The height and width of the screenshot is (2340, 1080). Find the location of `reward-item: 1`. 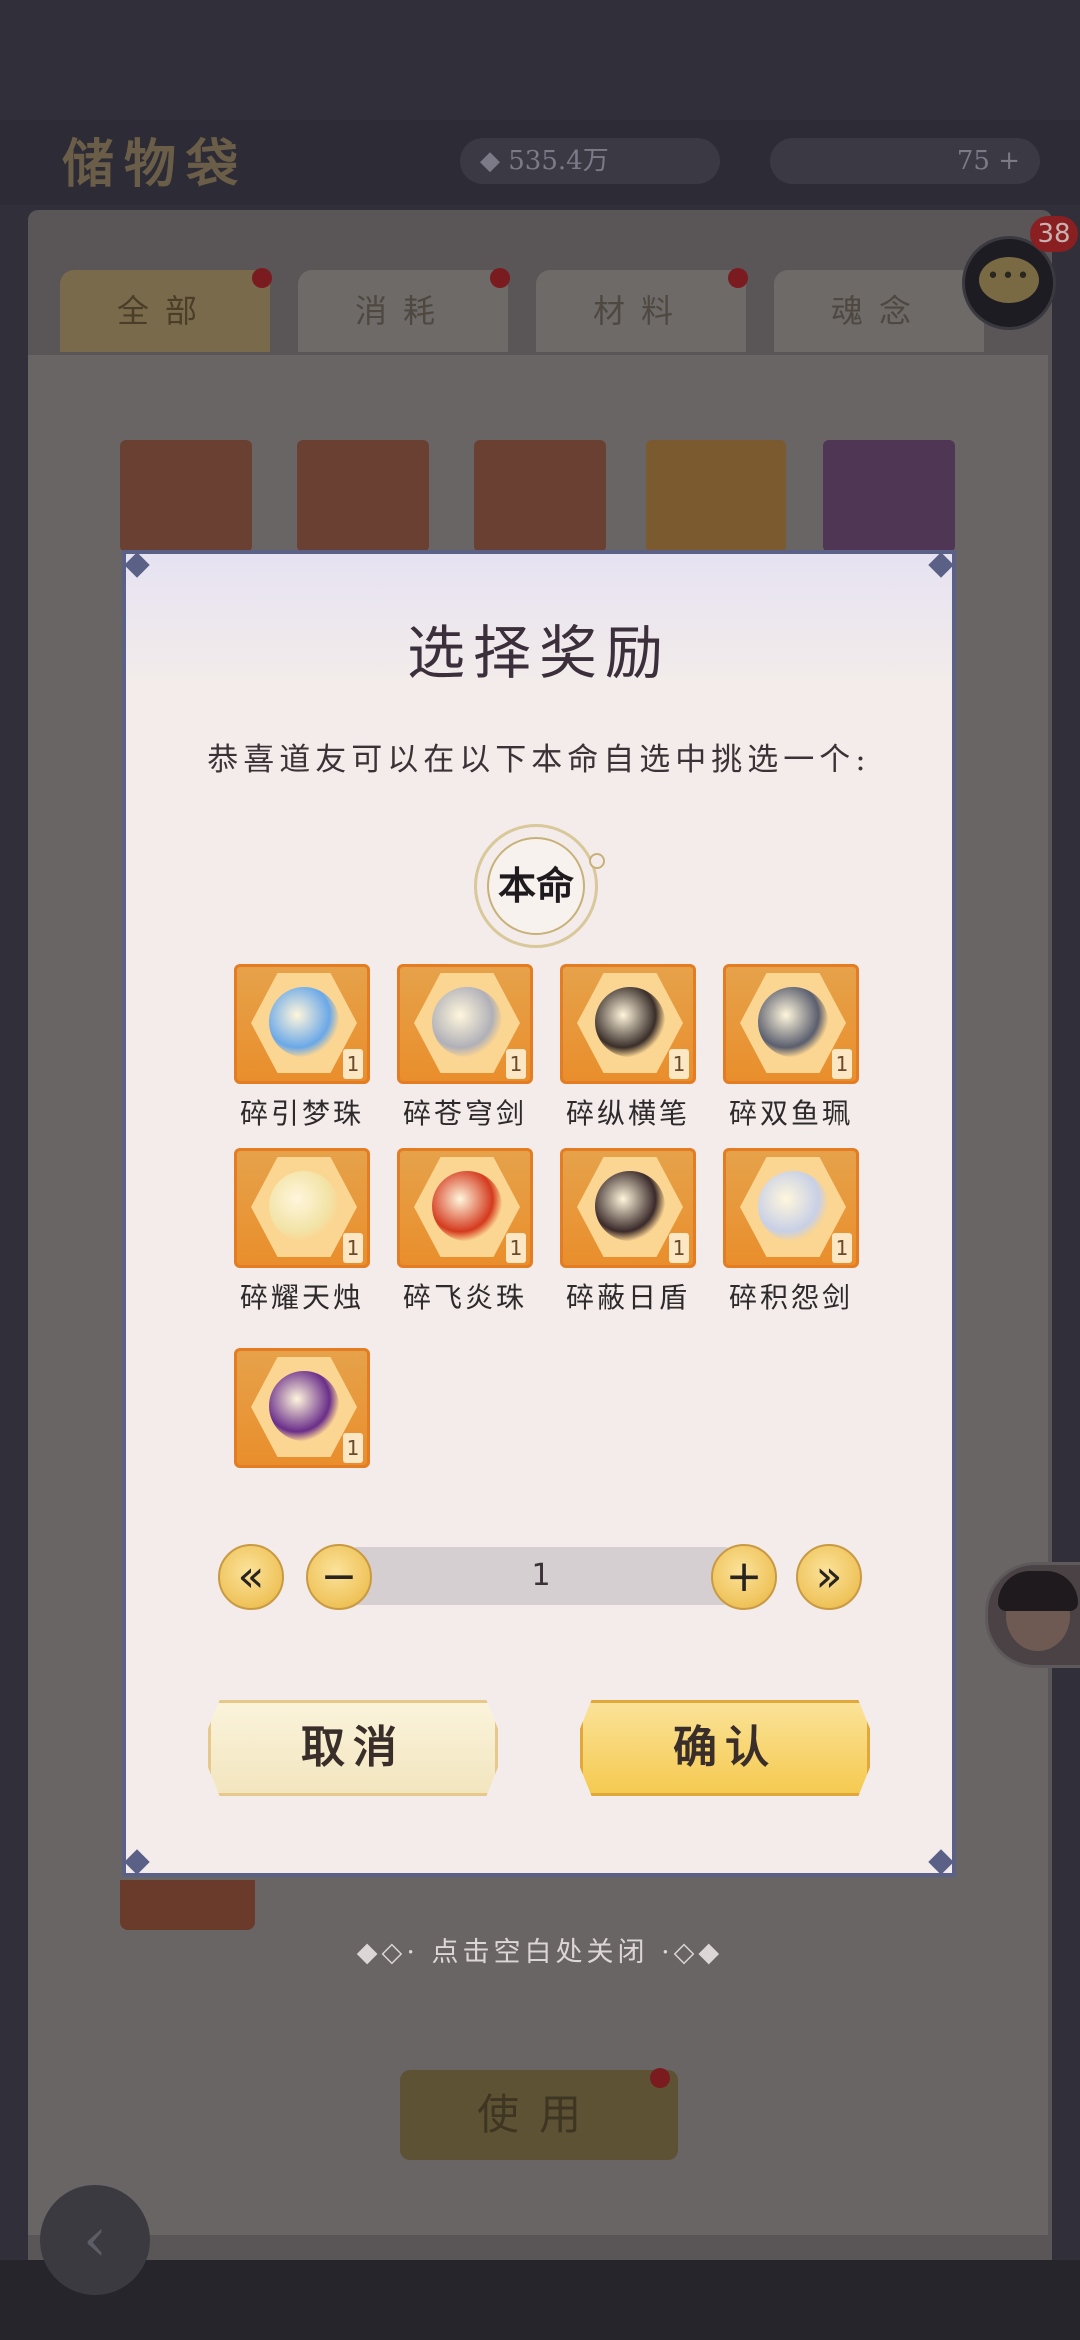

reward-item: 1 is located at coordinates (302, 1413).